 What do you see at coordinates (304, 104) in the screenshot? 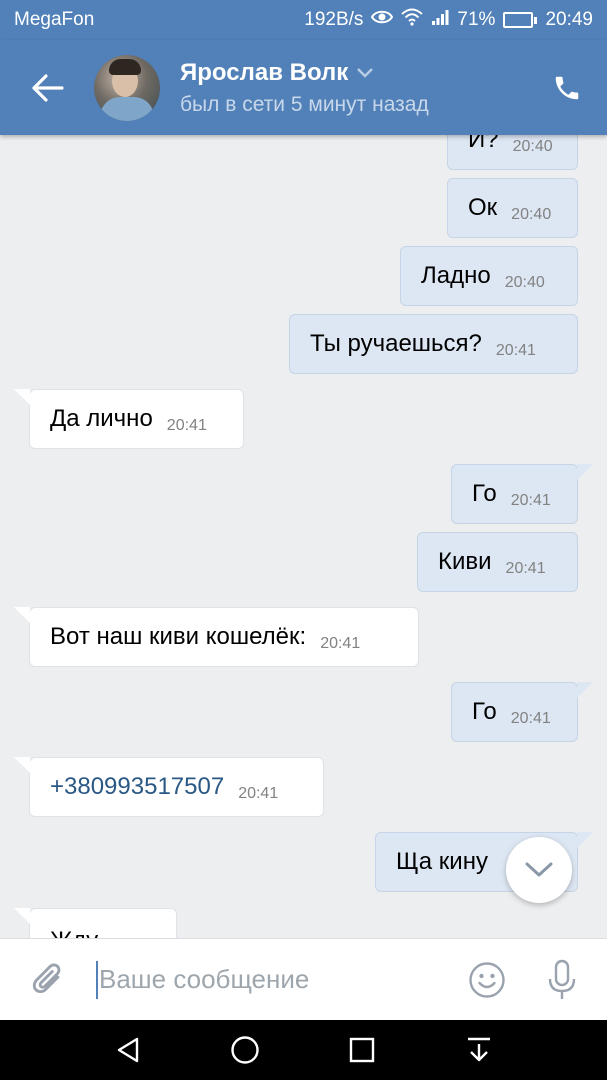
I see `contact-status: был в сети 5 минут назад` at bounding box center [304, 104].